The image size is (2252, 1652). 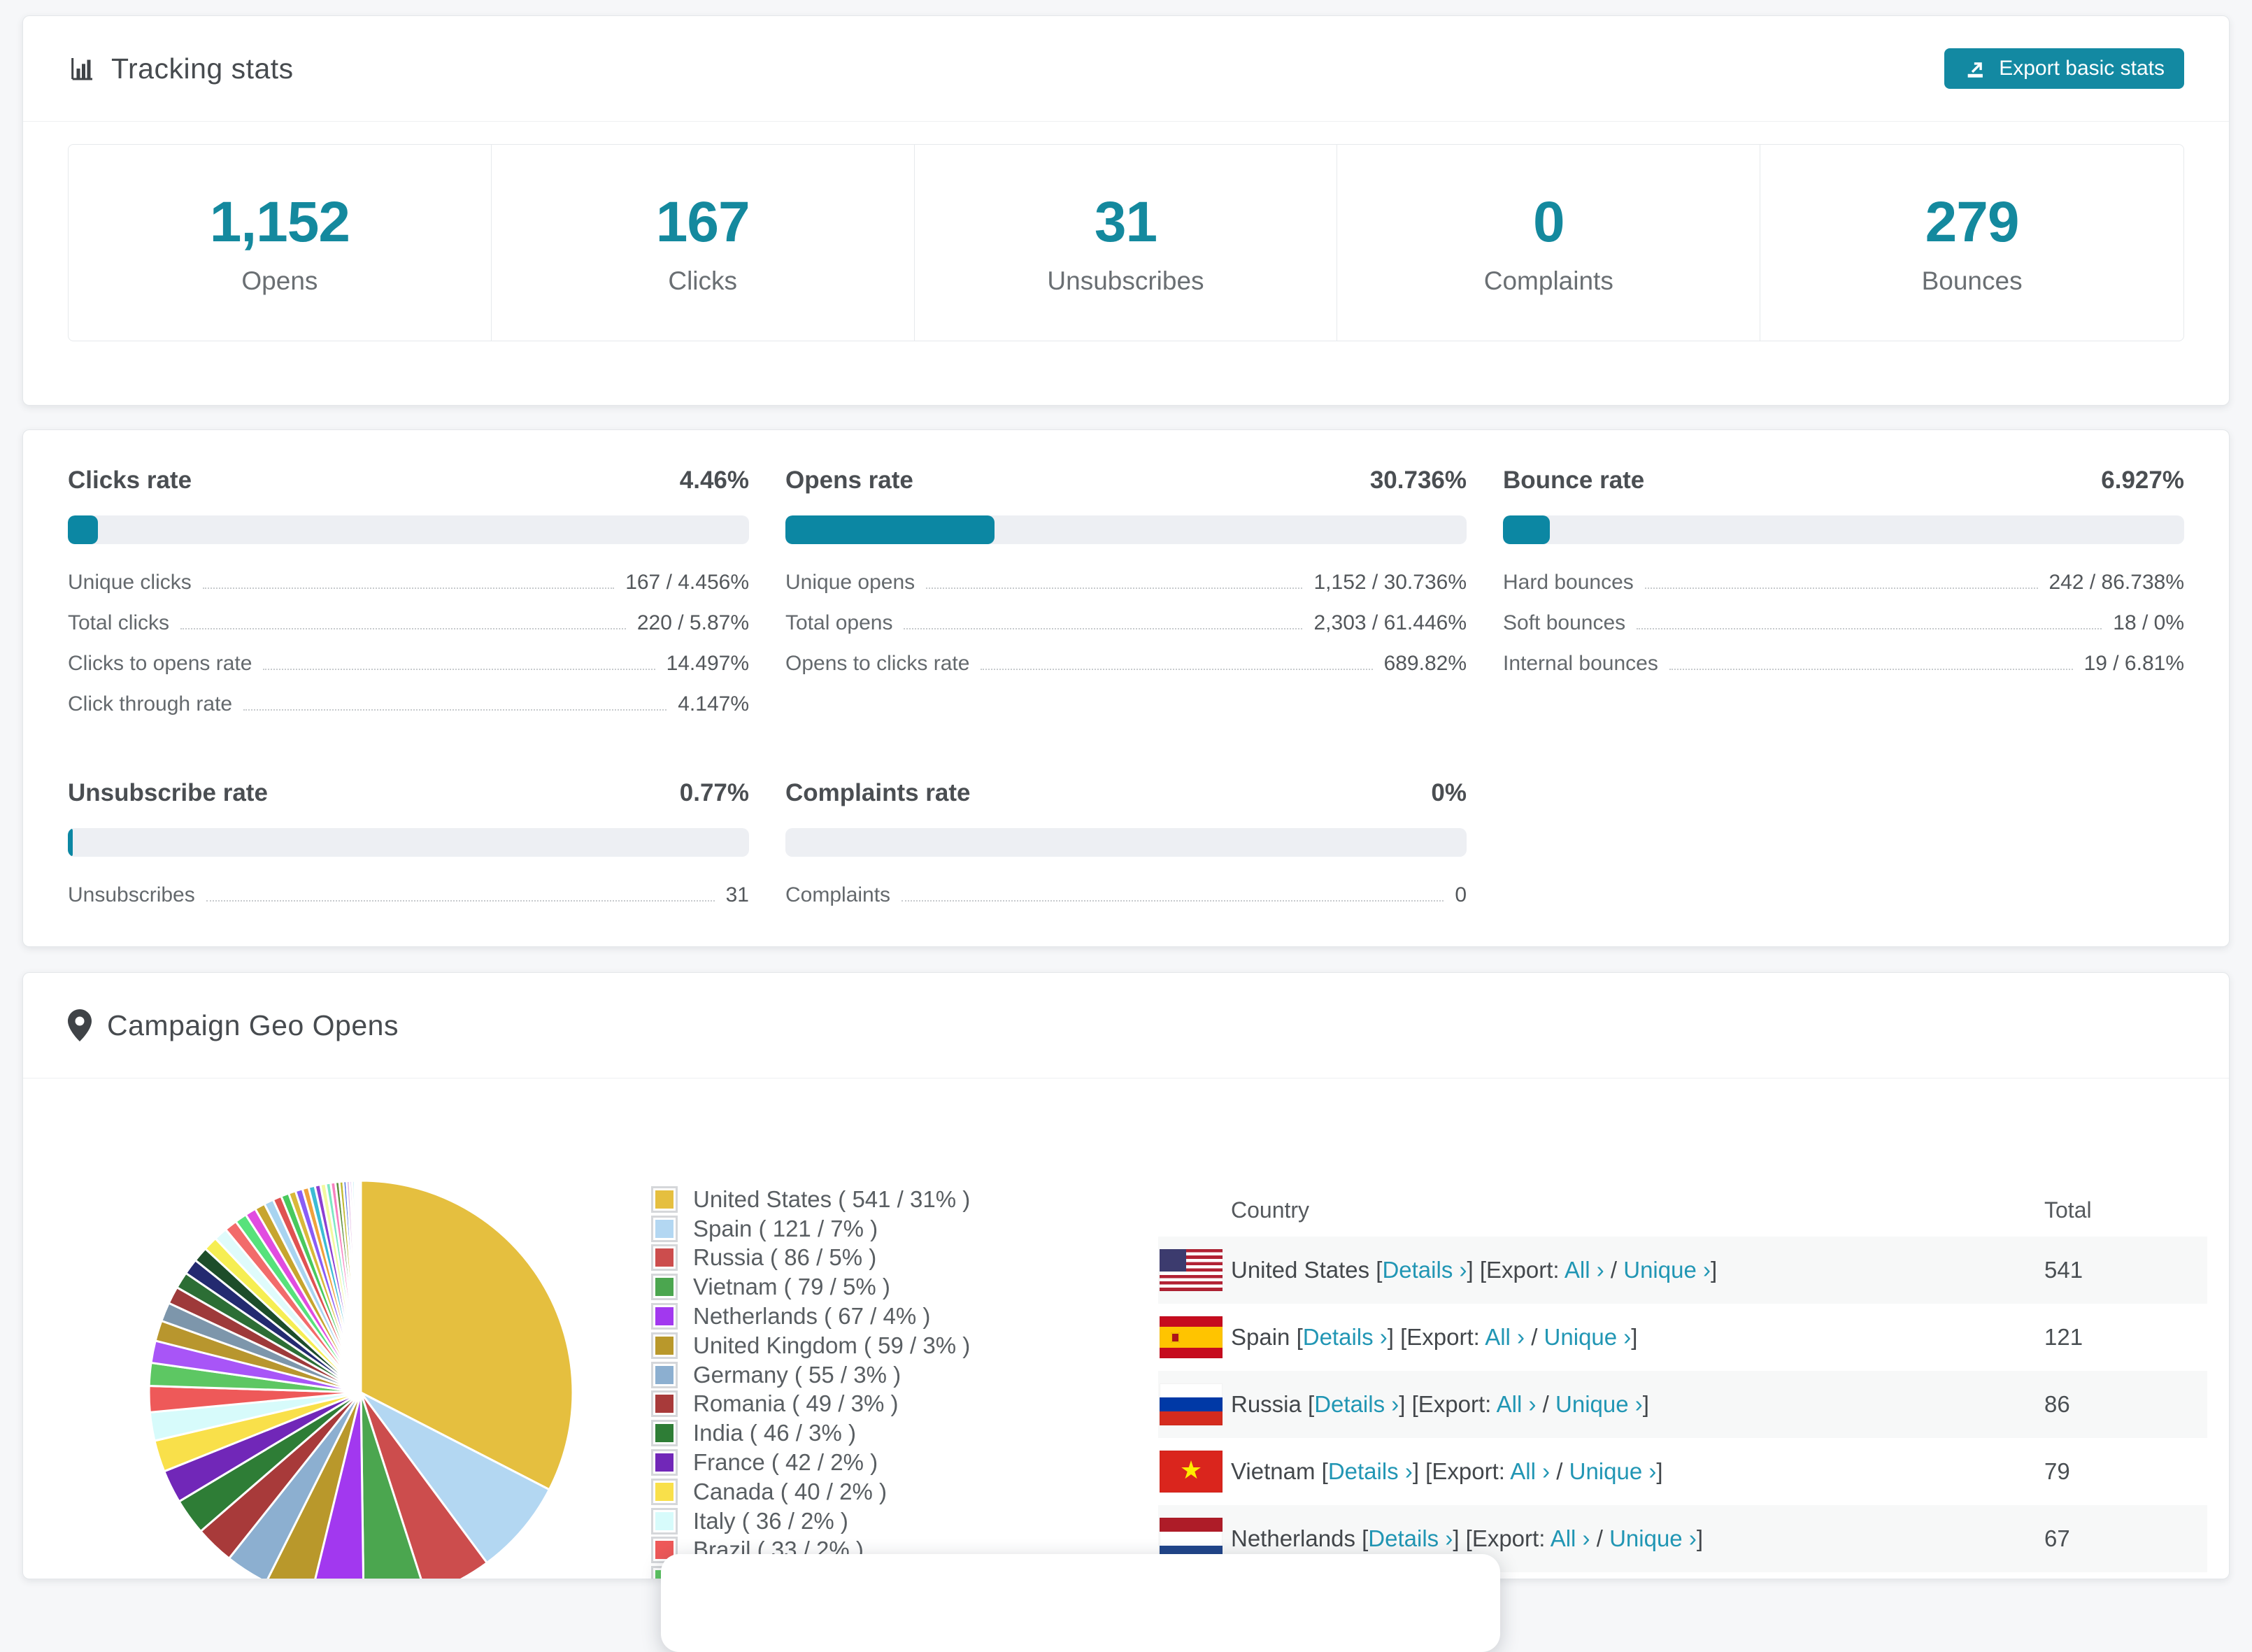 I want to click on legend-label: Russia ( 86 / 5% ), so click(x=785, y=1257).